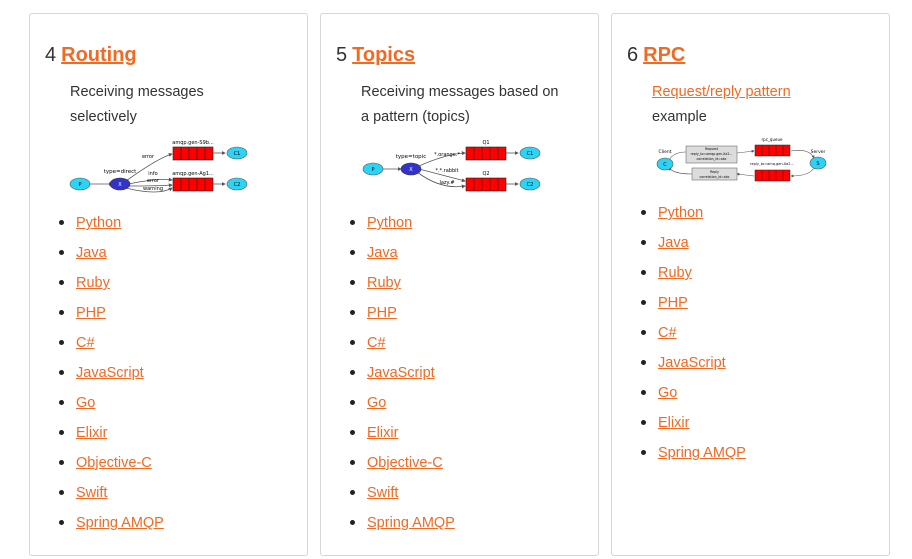 The image size is (912, 559). What do you see at coordinates (485, 143) in the screenshot?
I see `queue-name: Q1` at bounding box center [485, 143].